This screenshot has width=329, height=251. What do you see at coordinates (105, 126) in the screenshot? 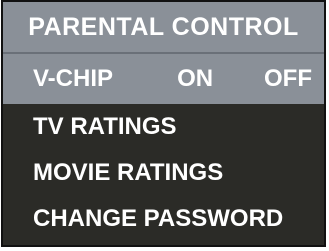
I see `menu-item-label: TV RATINGS` at bounding box center [105, 126].